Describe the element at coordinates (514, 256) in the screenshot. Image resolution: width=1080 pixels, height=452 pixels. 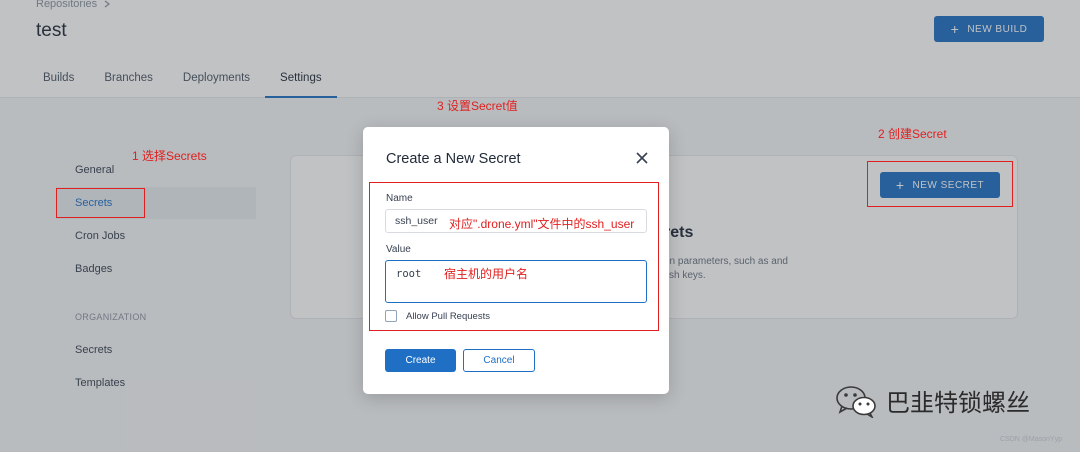
I see `annotation-box-form` at that location.